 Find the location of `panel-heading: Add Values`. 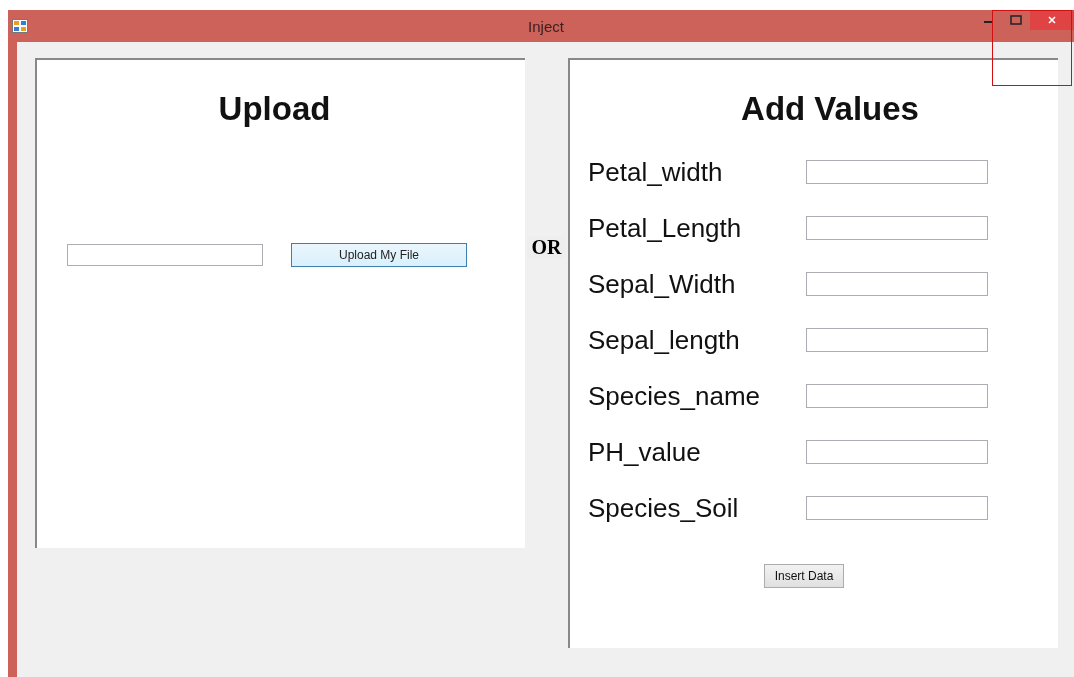

panel-heading: Add Values is located at coordinates (830, 109).